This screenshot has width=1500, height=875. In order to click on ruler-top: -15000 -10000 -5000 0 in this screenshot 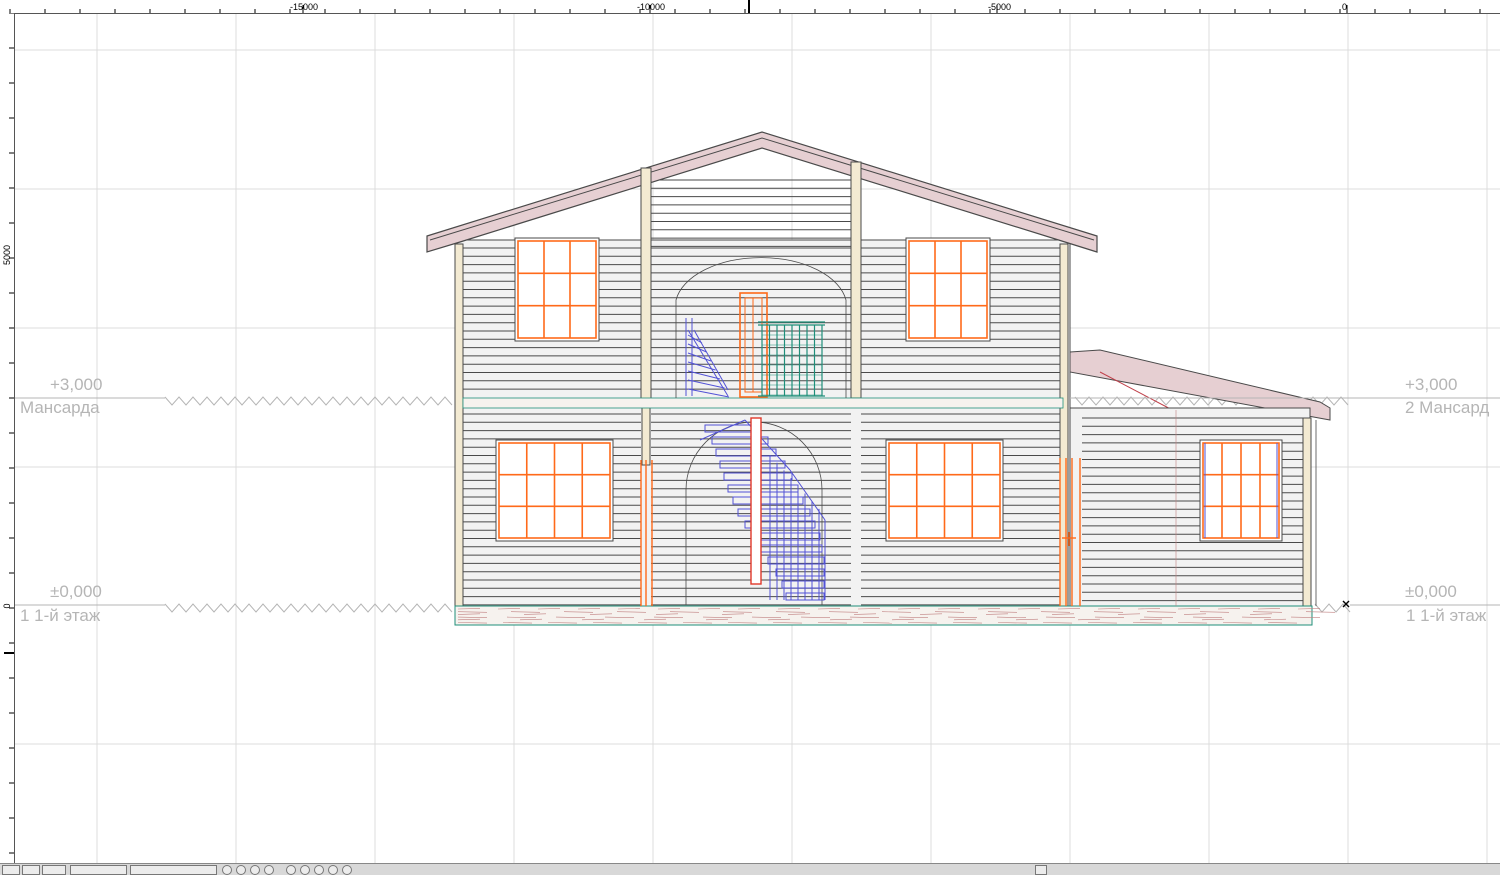, I will do `click(750, 7)`.